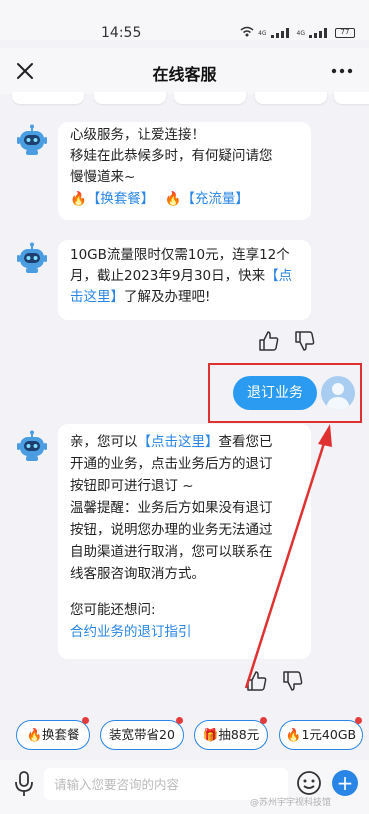  Describe the element at coordinates (215, 199) in the screenshot. I see `link-recharge-data: 【充流量】` at that location.